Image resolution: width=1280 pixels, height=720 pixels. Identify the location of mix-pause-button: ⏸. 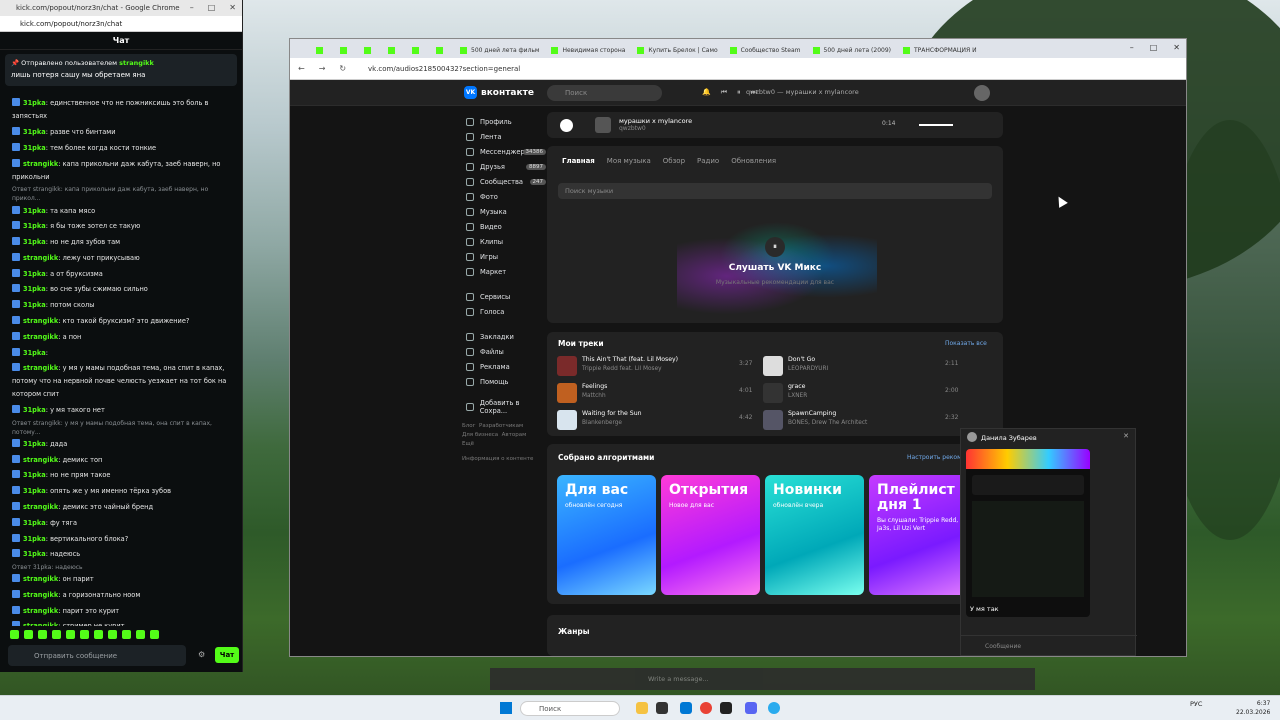
(775, 247).